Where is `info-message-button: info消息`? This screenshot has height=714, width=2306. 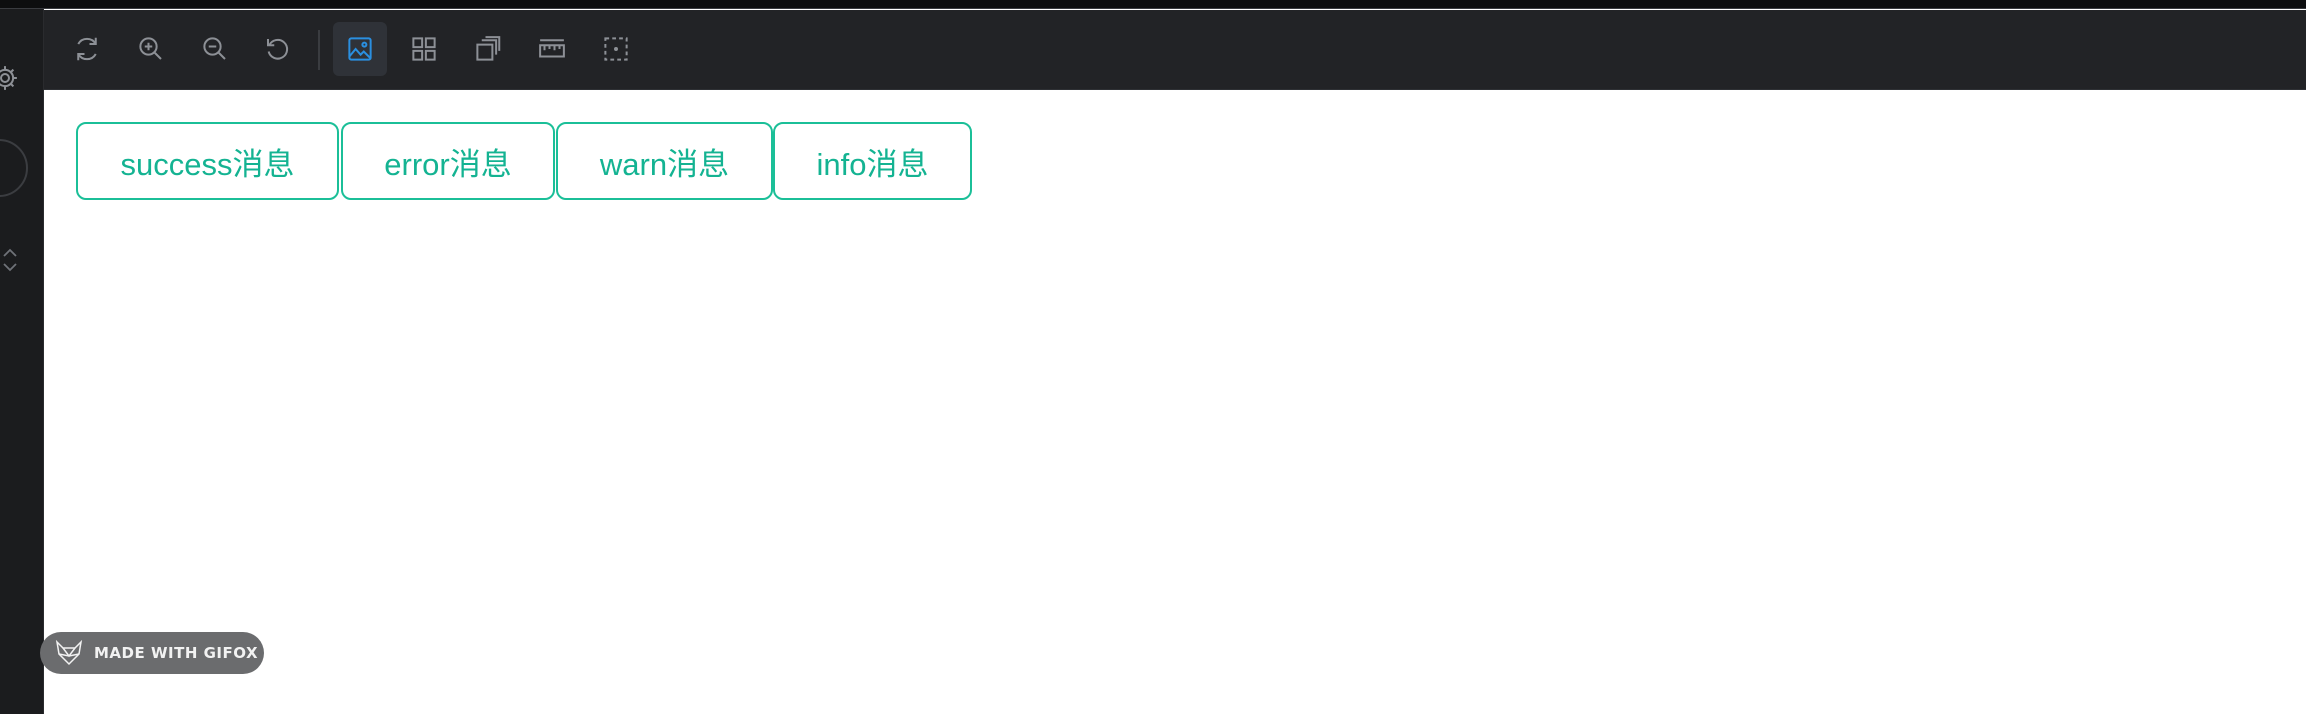
info-message-button: info消息 is located at coordinates (872, 161).